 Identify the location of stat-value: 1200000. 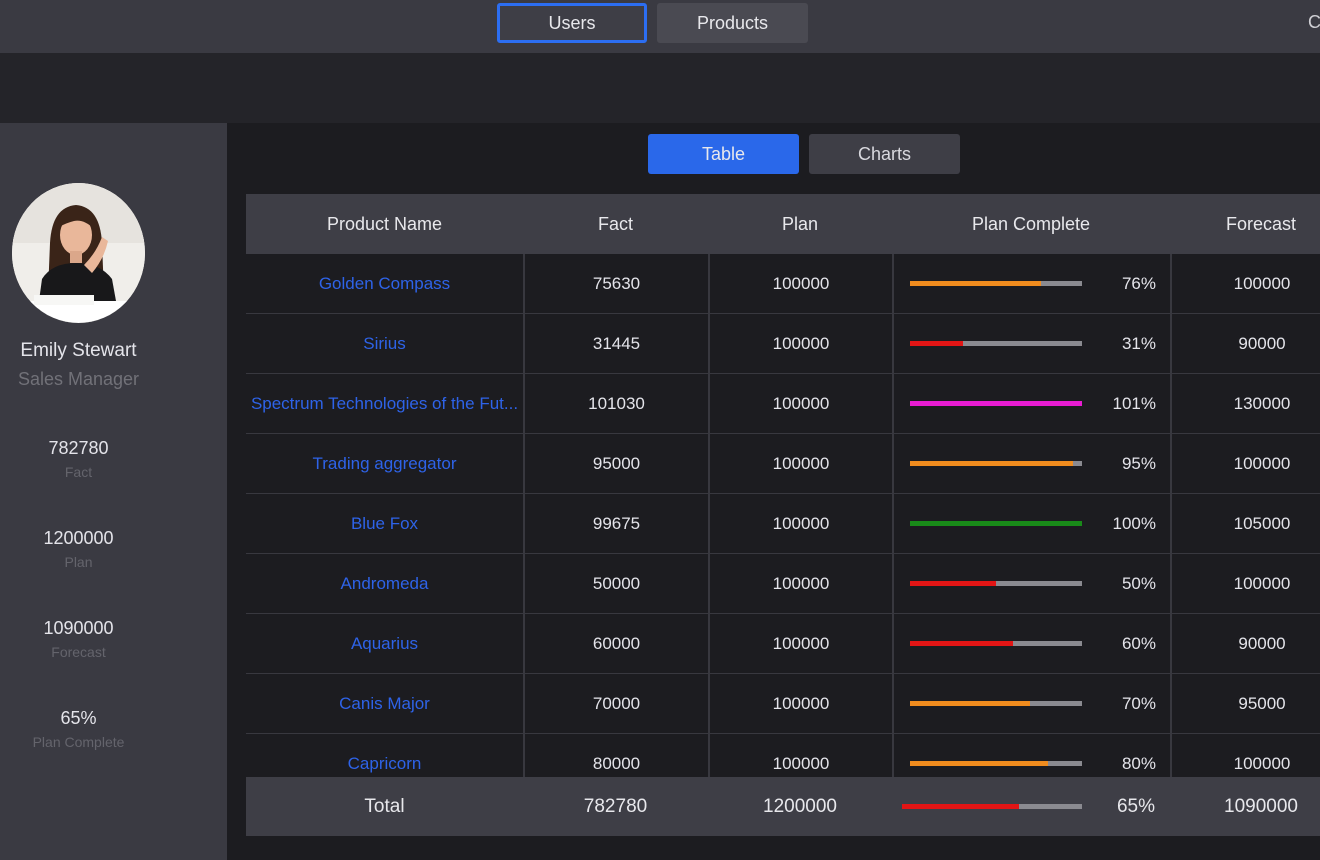
(78, 538).